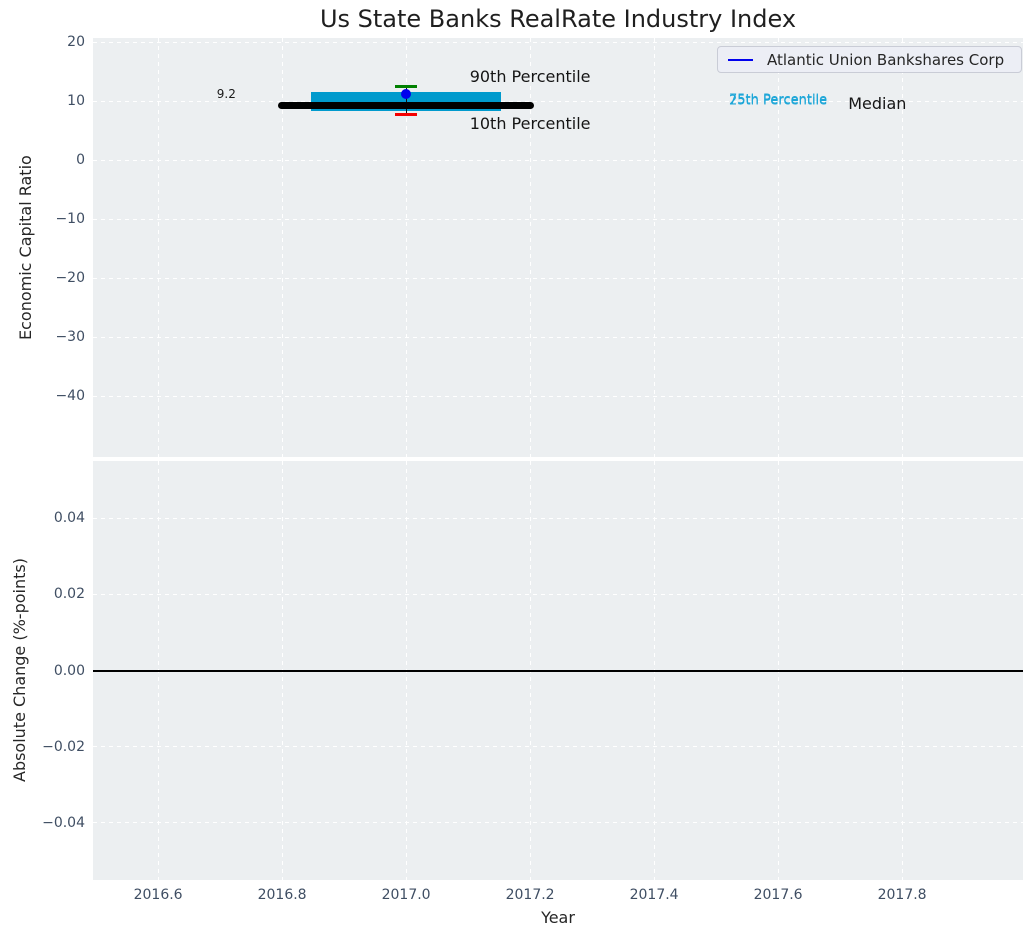 The width and height of the screenshot is (1034, 942). Describe the element at coordinates (76, 101) in the screenshot. I see `y-tick-label: 10` at that location.